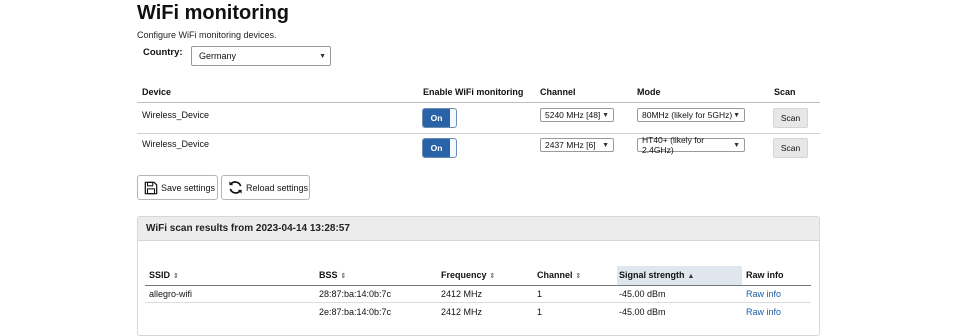  I want to click on th-frequency: Frequency ⇕, so click(468, 275).